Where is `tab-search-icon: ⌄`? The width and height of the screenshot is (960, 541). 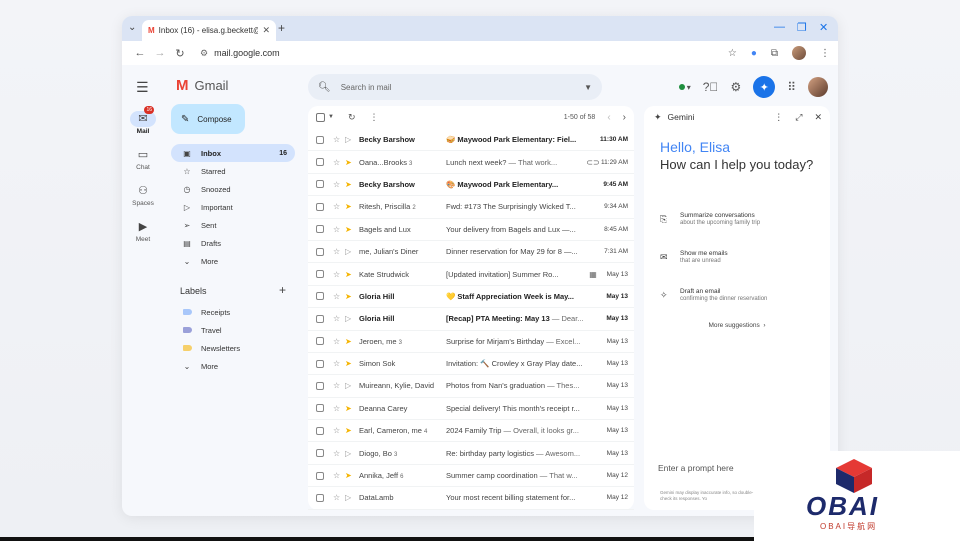 tab-search-icon: ⌄ is located at coordinates (132, 27).